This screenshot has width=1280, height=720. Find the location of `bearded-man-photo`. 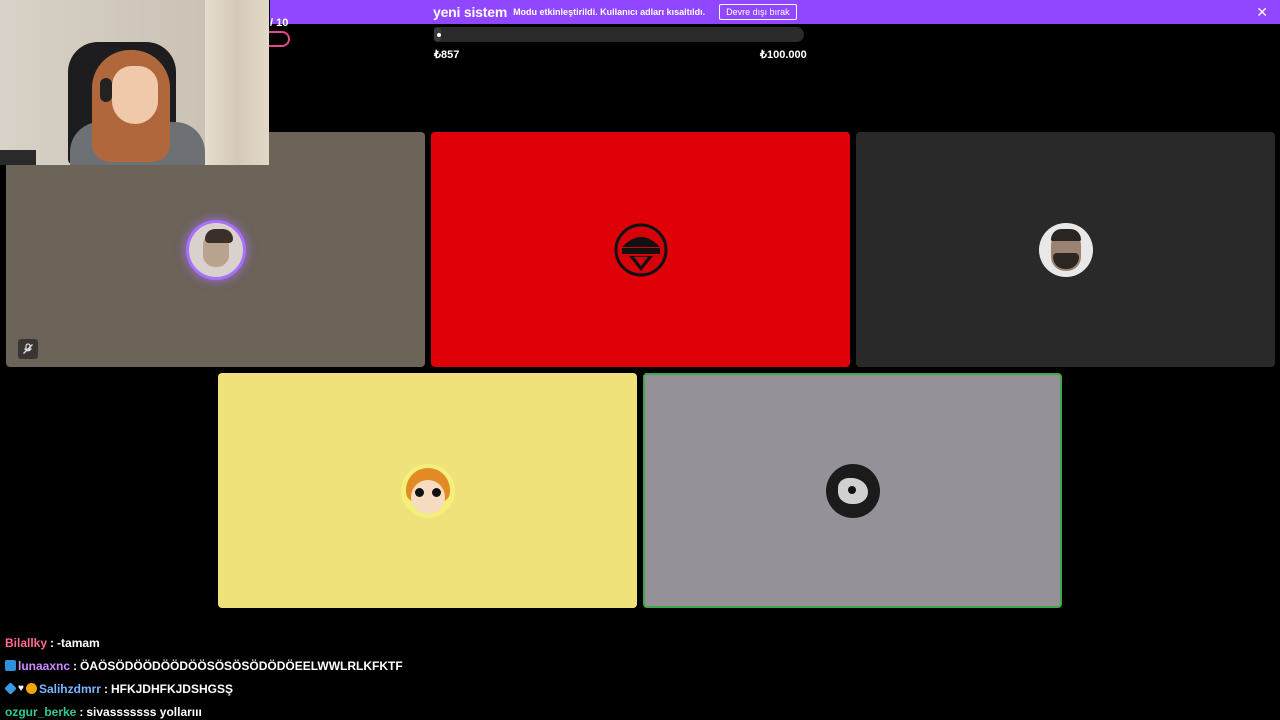

bearded-man-photo is located at coordinates (1065, 249).